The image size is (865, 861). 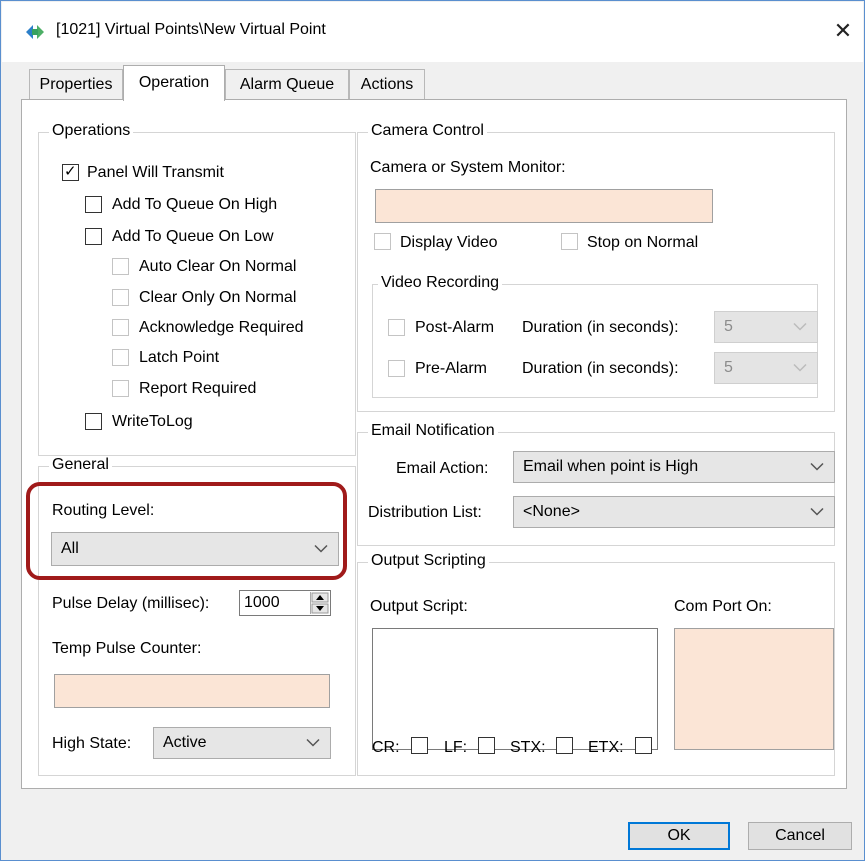 What do you see at coordinates (262, 602) in the screenshot?
I see `pulse-delay-value: 1000` at bounding box center [262, 602].